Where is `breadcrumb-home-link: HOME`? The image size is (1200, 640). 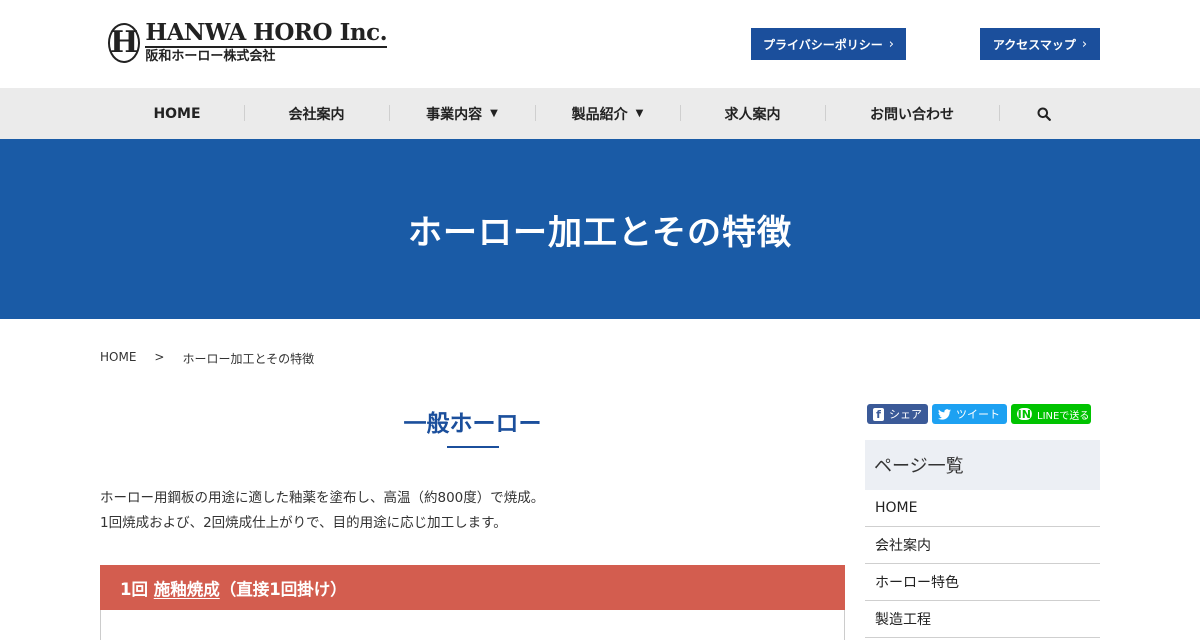 breadcrumb-home-link: HOME is located at coordinates (118, 358).